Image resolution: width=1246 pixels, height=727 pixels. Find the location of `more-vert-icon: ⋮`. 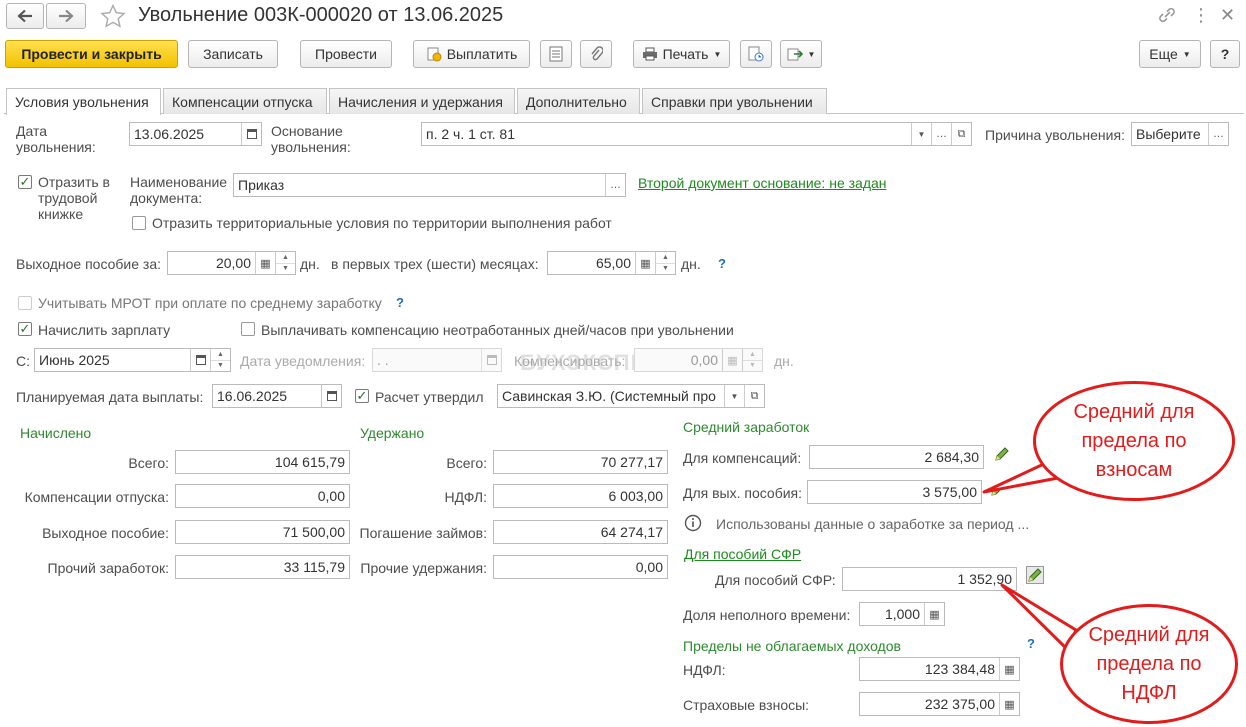

more-vert-icon: ⋮ is located at coordinates (1201, 15).